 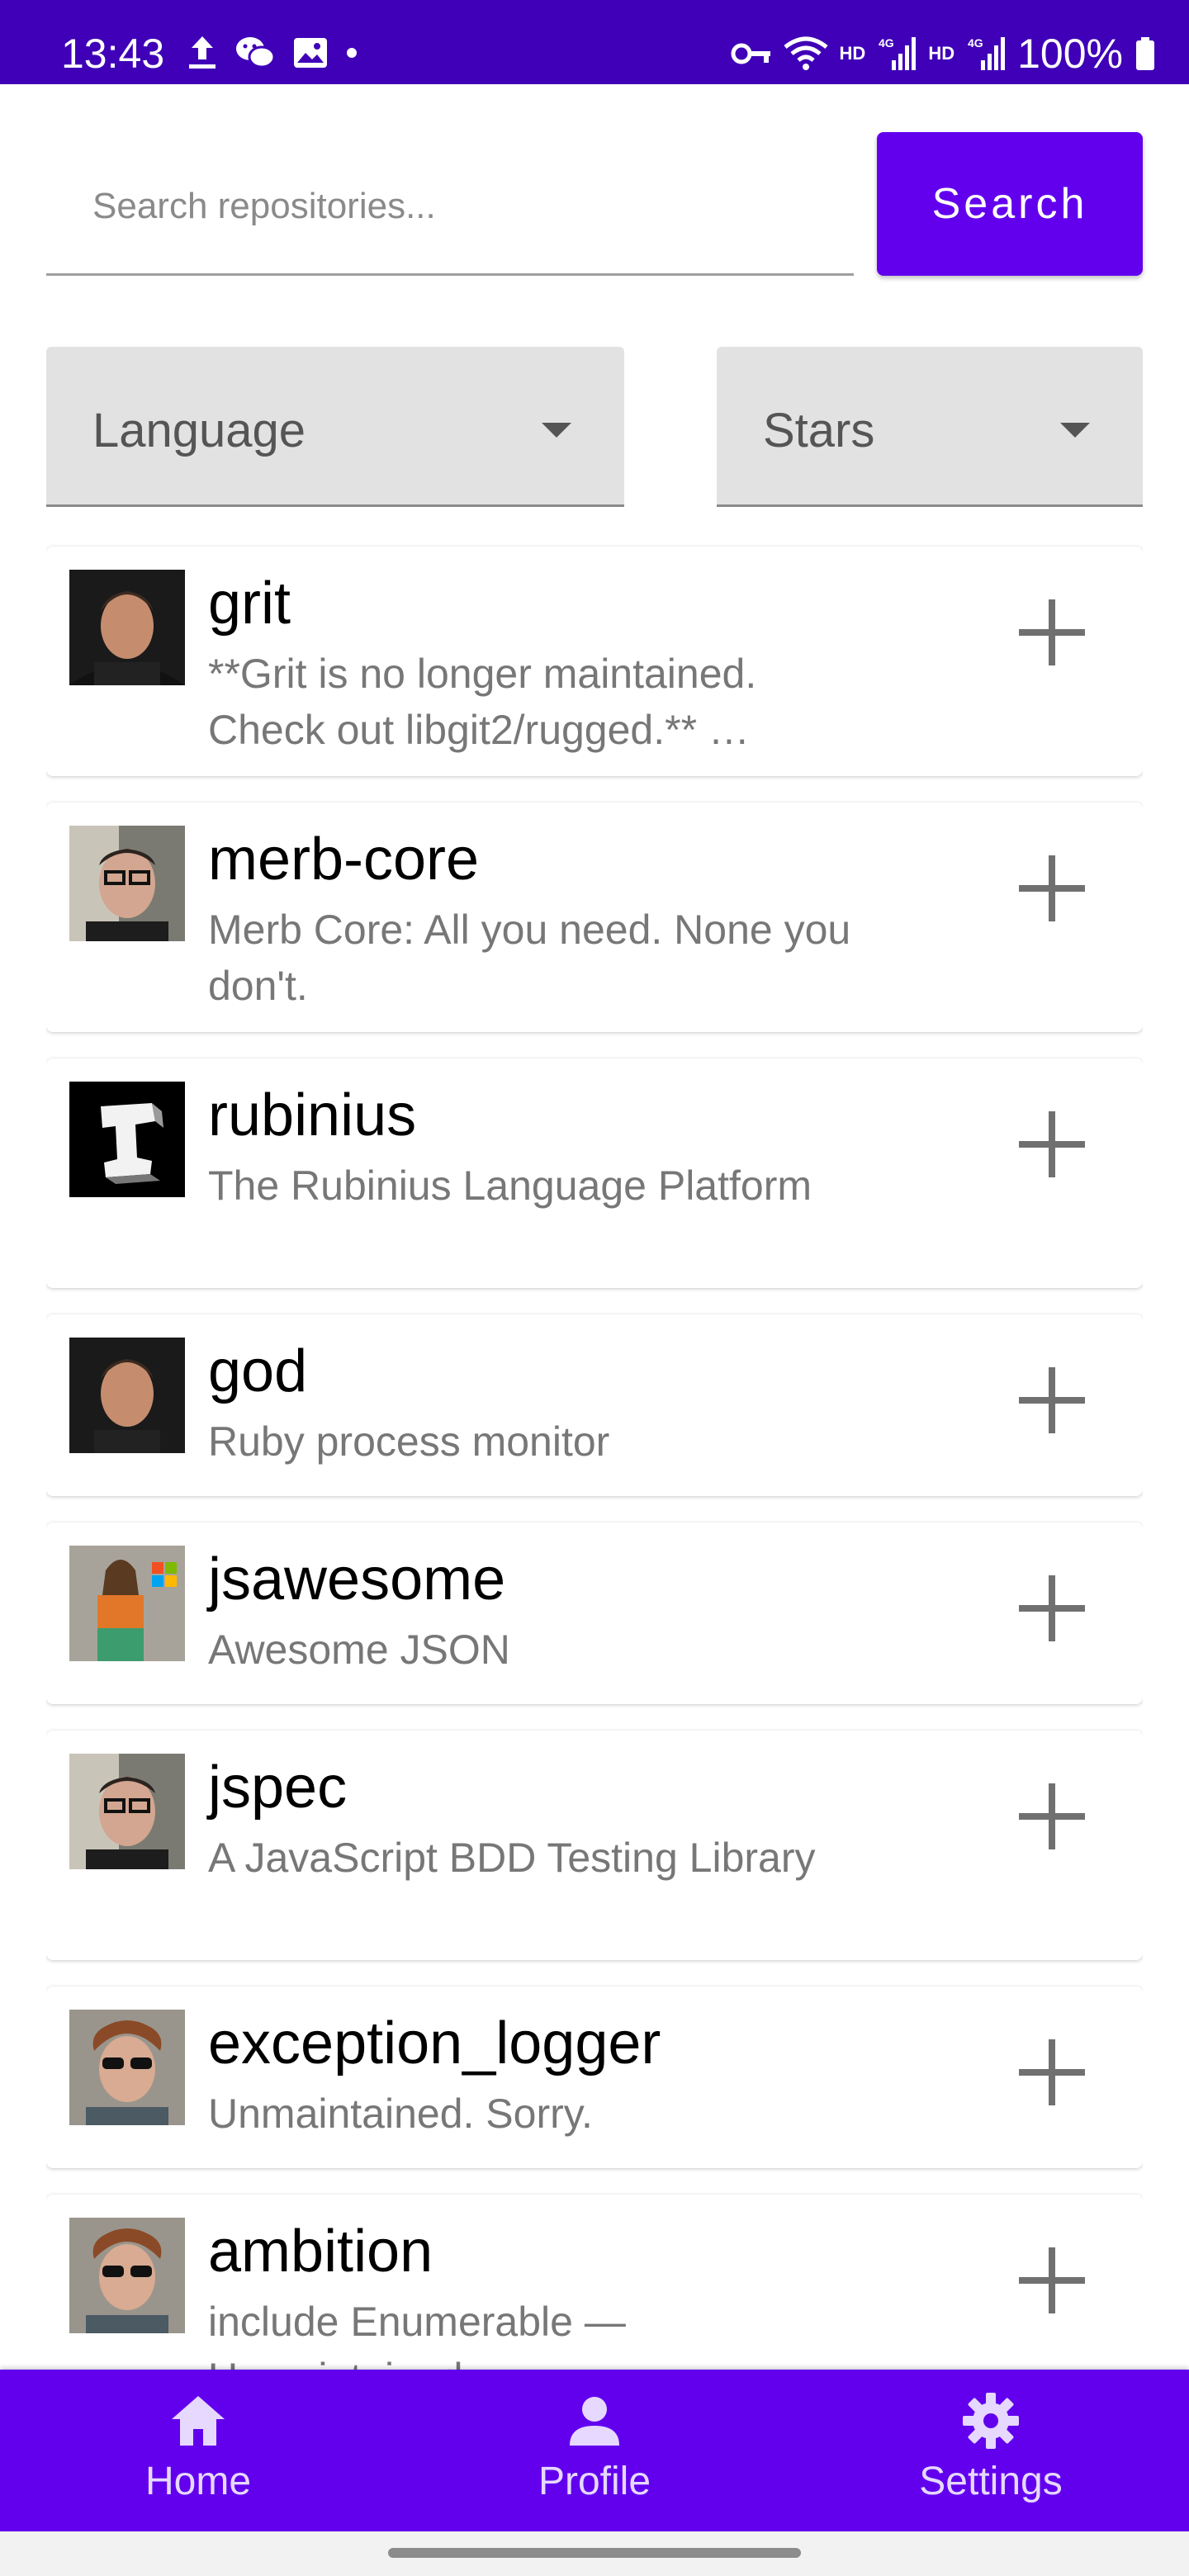 What do you see at coordinates (991, 2455) in the screenshot?
I see `nav-settings: Settings` at bounding box center [991, 2455].